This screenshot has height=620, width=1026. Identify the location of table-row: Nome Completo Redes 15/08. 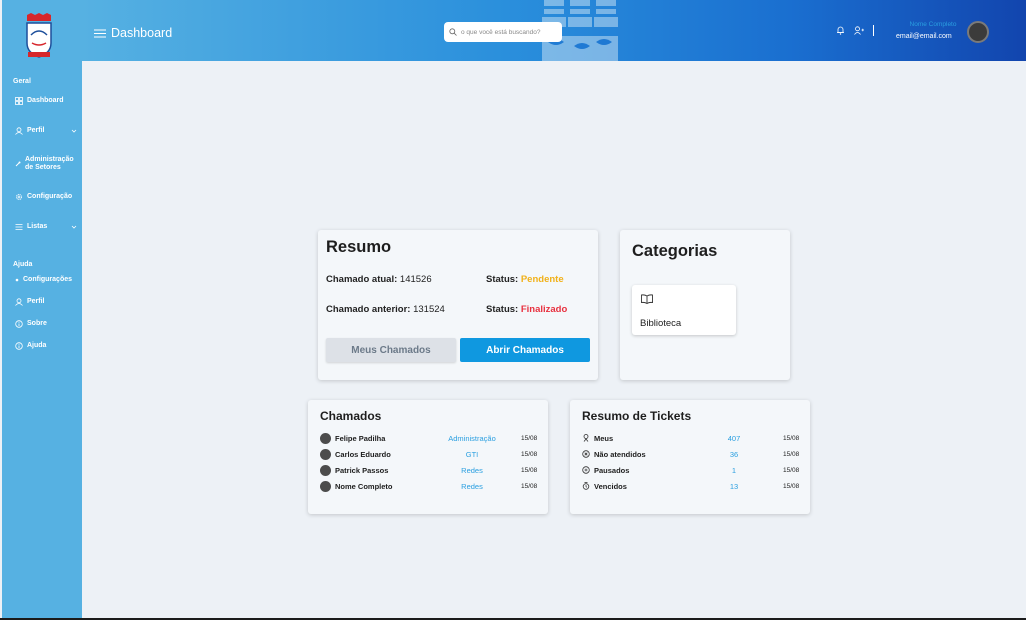
(429, 486).